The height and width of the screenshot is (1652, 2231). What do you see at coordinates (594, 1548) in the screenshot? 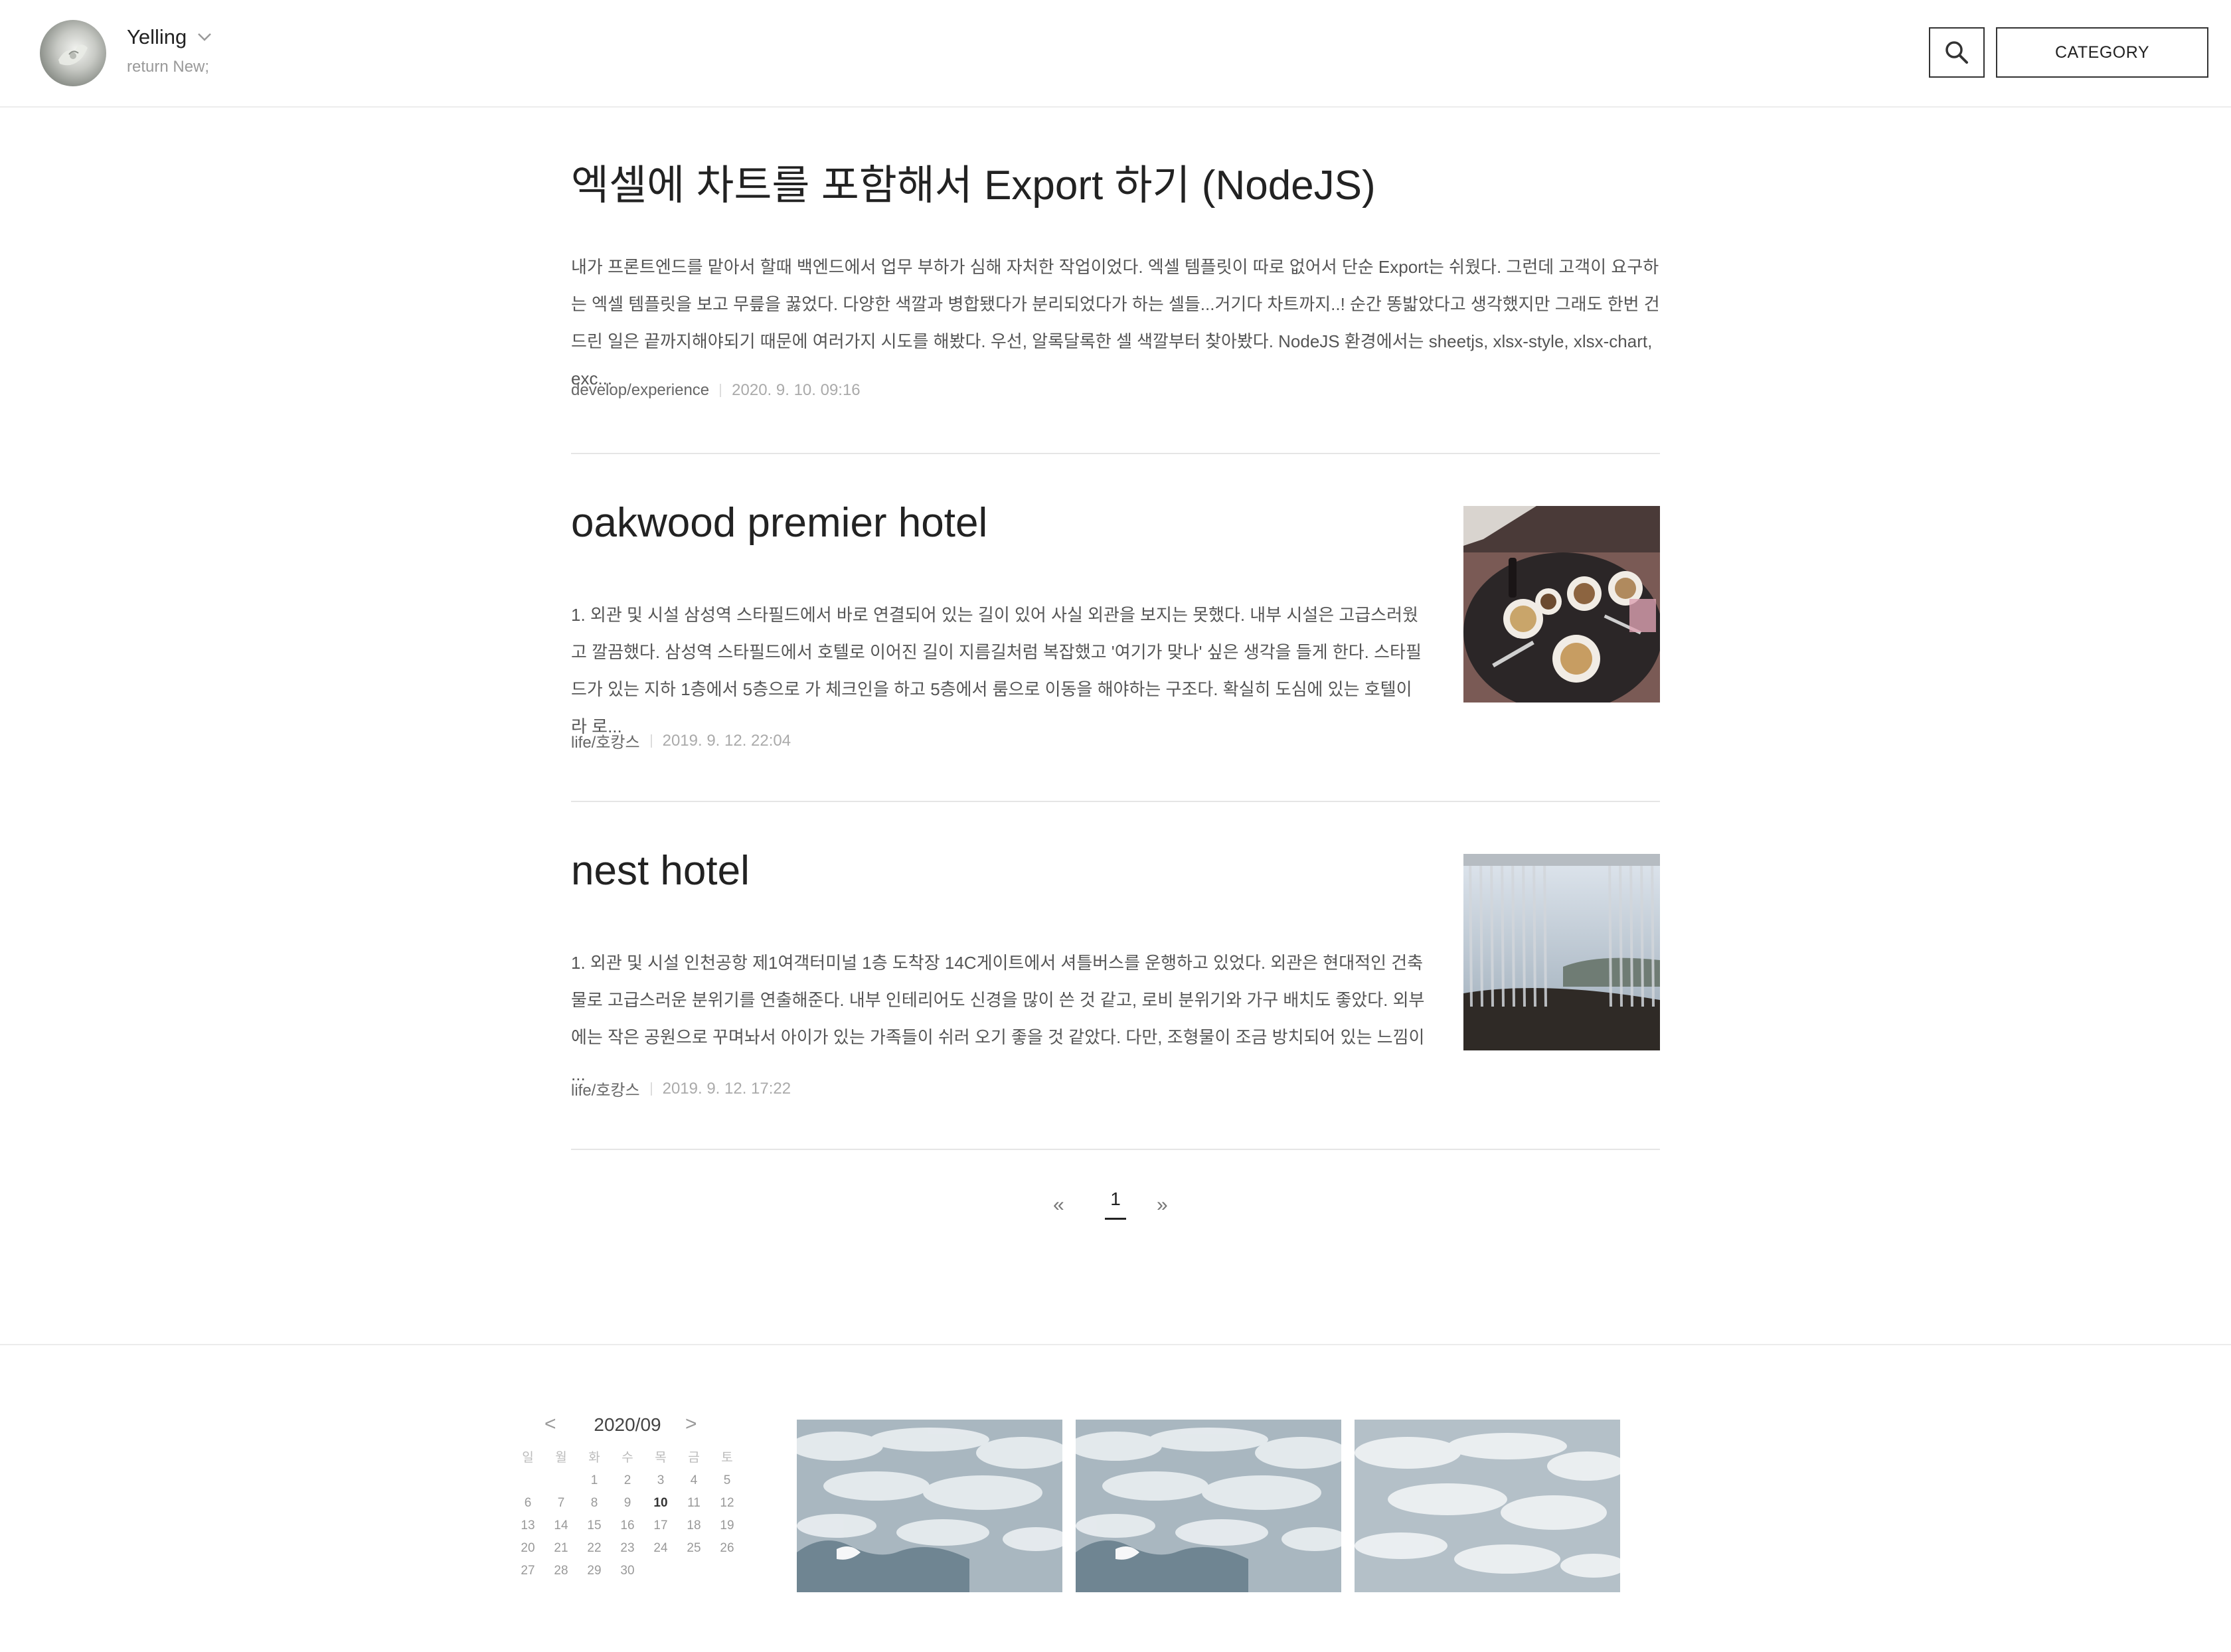
I see `calendar-day: 22` at bounding box center [594, 1548].